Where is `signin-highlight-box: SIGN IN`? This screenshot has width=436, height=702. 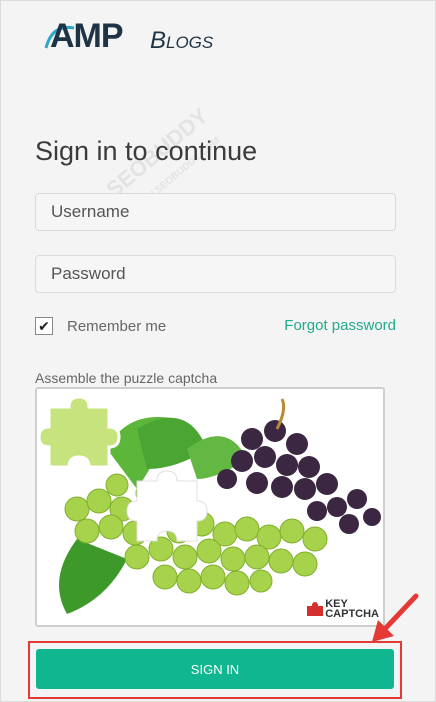
signin-highlight-box: SIGN IN is located at coordinates (215, 670).